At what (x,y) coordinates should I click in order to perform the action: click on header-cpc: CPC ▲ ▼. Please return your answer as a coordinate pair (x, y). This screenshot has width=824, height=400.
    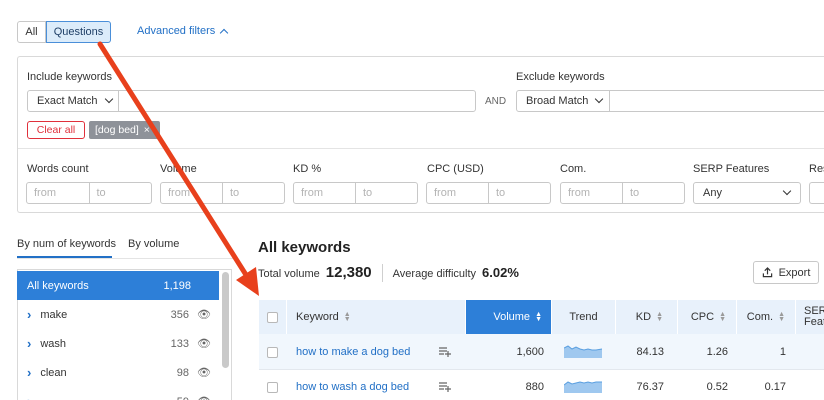
    Looking at the image, I should click on (707, 317).